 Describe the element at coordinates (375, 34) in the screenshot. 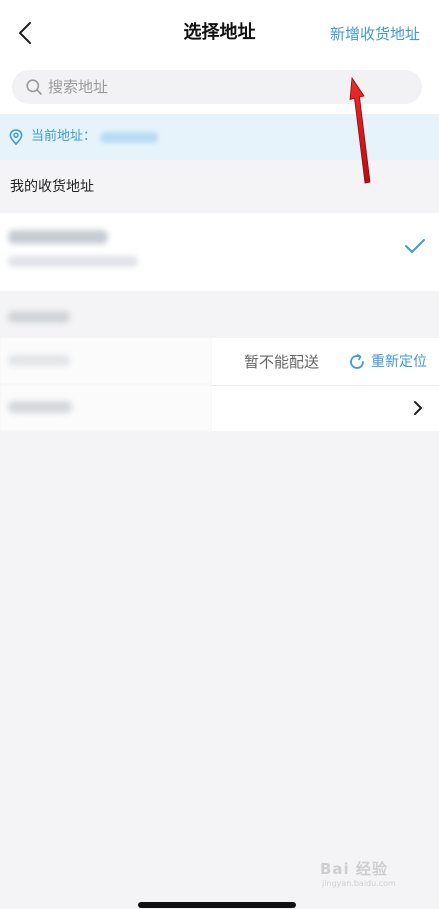

I see `add-address-button: 新增收货地址` at that location.